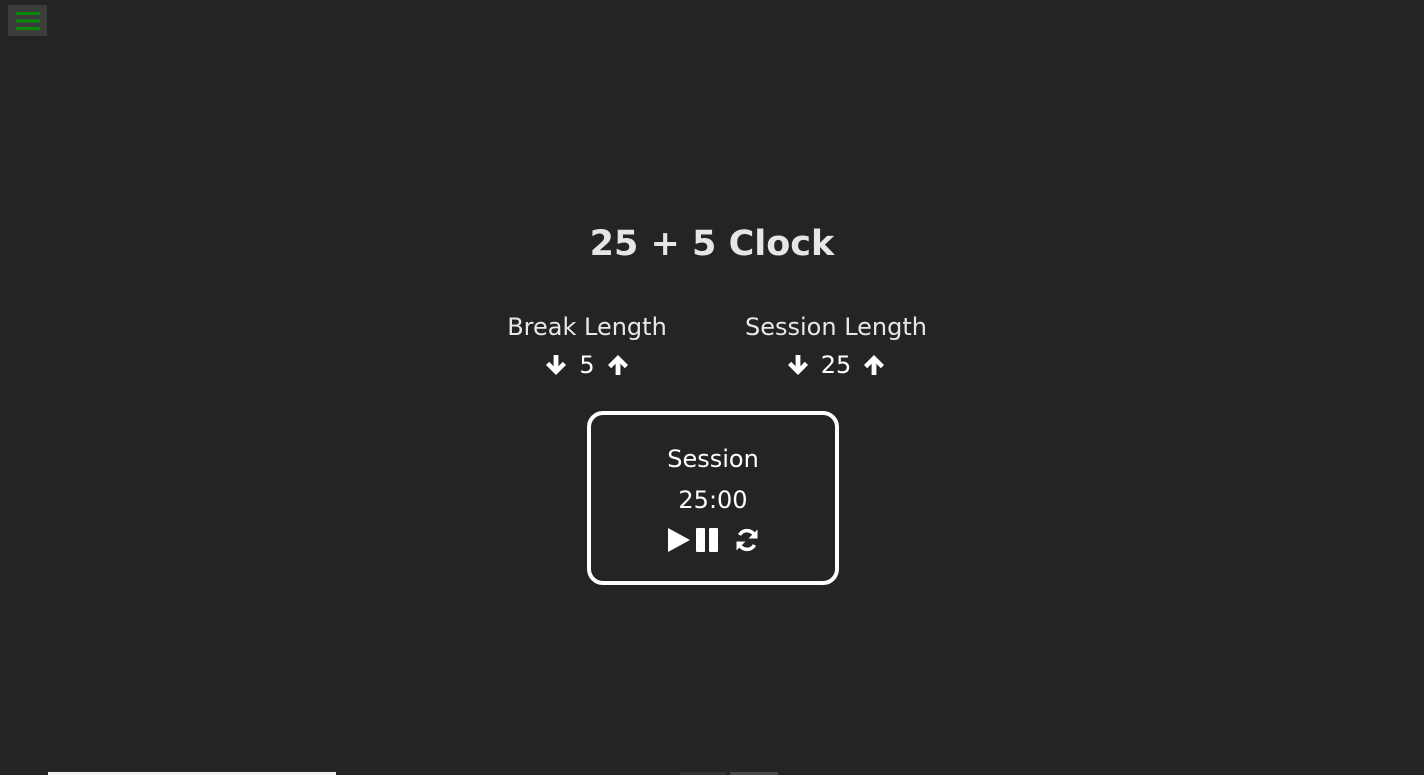  I want to click on page-title: 25 + 5 Clock, so click(712, 244).